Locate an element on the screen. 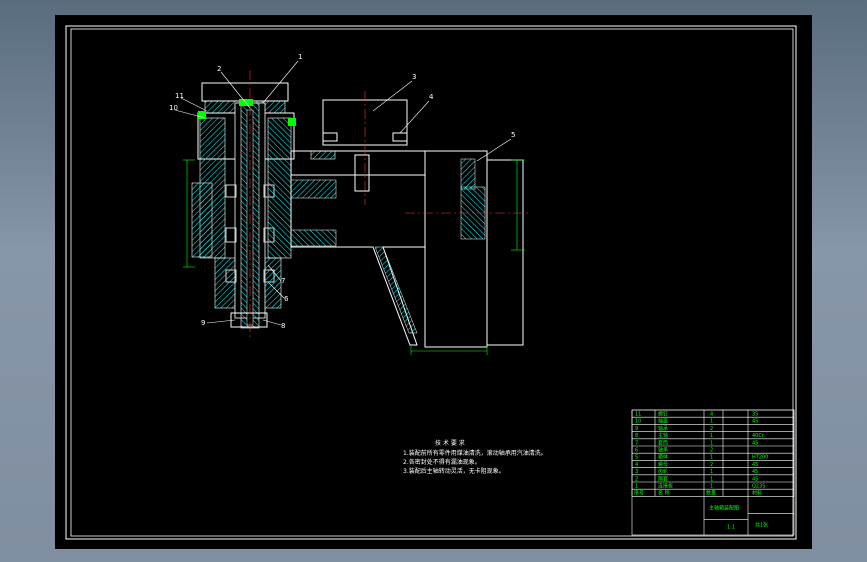  parts-row-material: Q235 is located at coordinates (758, 487).